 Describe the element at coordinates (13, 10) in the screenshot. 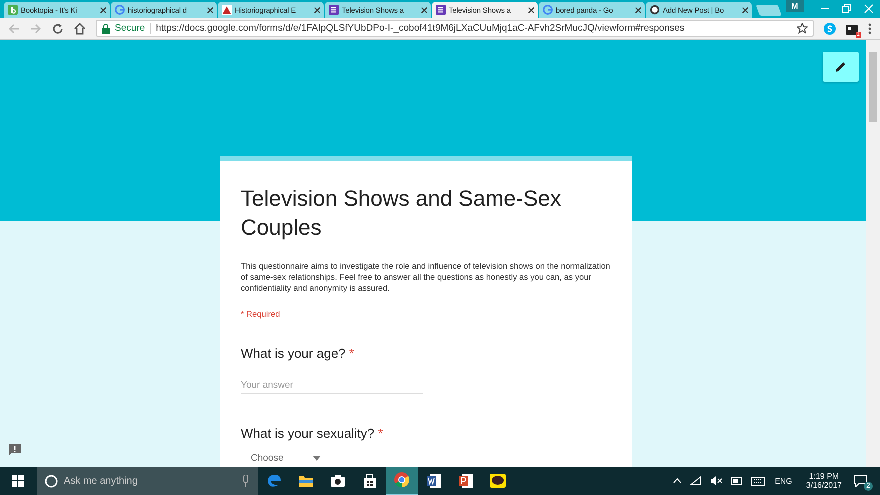

I see `letter-b-icon` at that location.